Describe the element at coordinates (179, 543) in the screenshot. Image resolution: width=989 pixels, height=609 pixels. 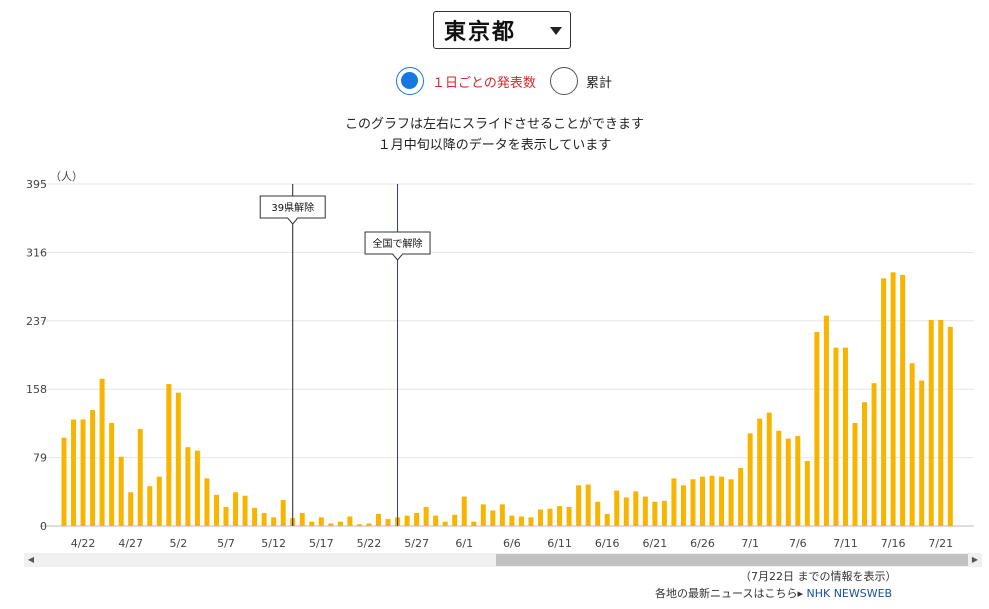
I see `x-tick-label: 5/2` at that location.